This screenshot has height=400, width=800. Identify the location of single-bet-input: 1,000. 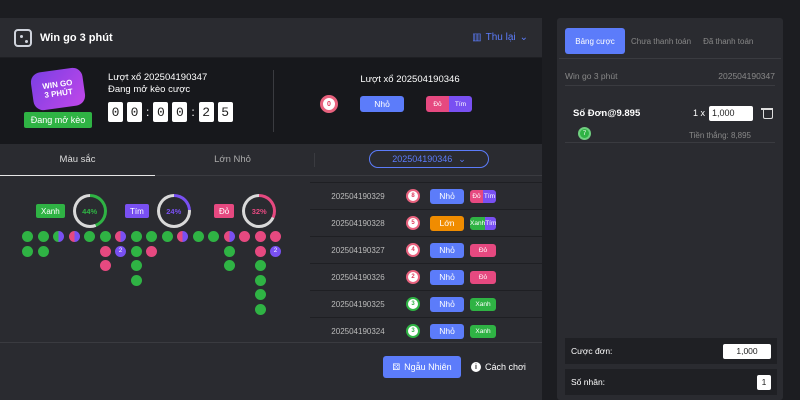
(747, 351).